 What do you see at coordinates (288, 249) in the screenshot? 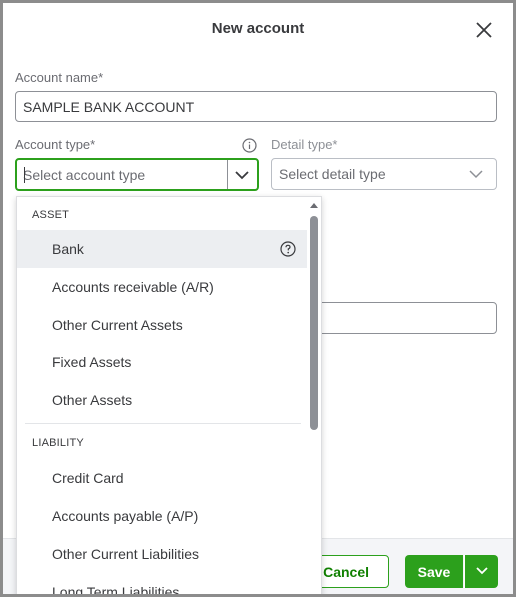
I see `help-icon` at bounding box center [288, 249].